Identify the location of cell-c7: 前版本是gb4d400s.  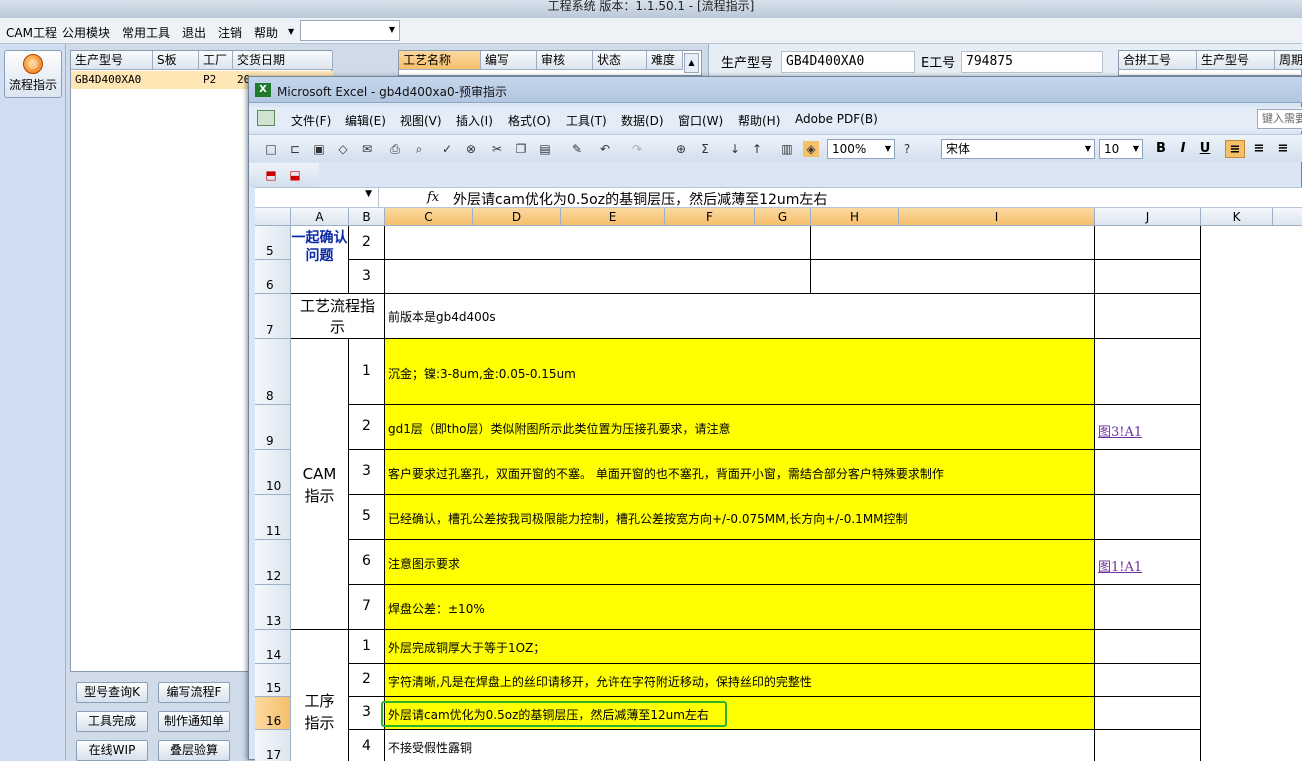
(740, 316).